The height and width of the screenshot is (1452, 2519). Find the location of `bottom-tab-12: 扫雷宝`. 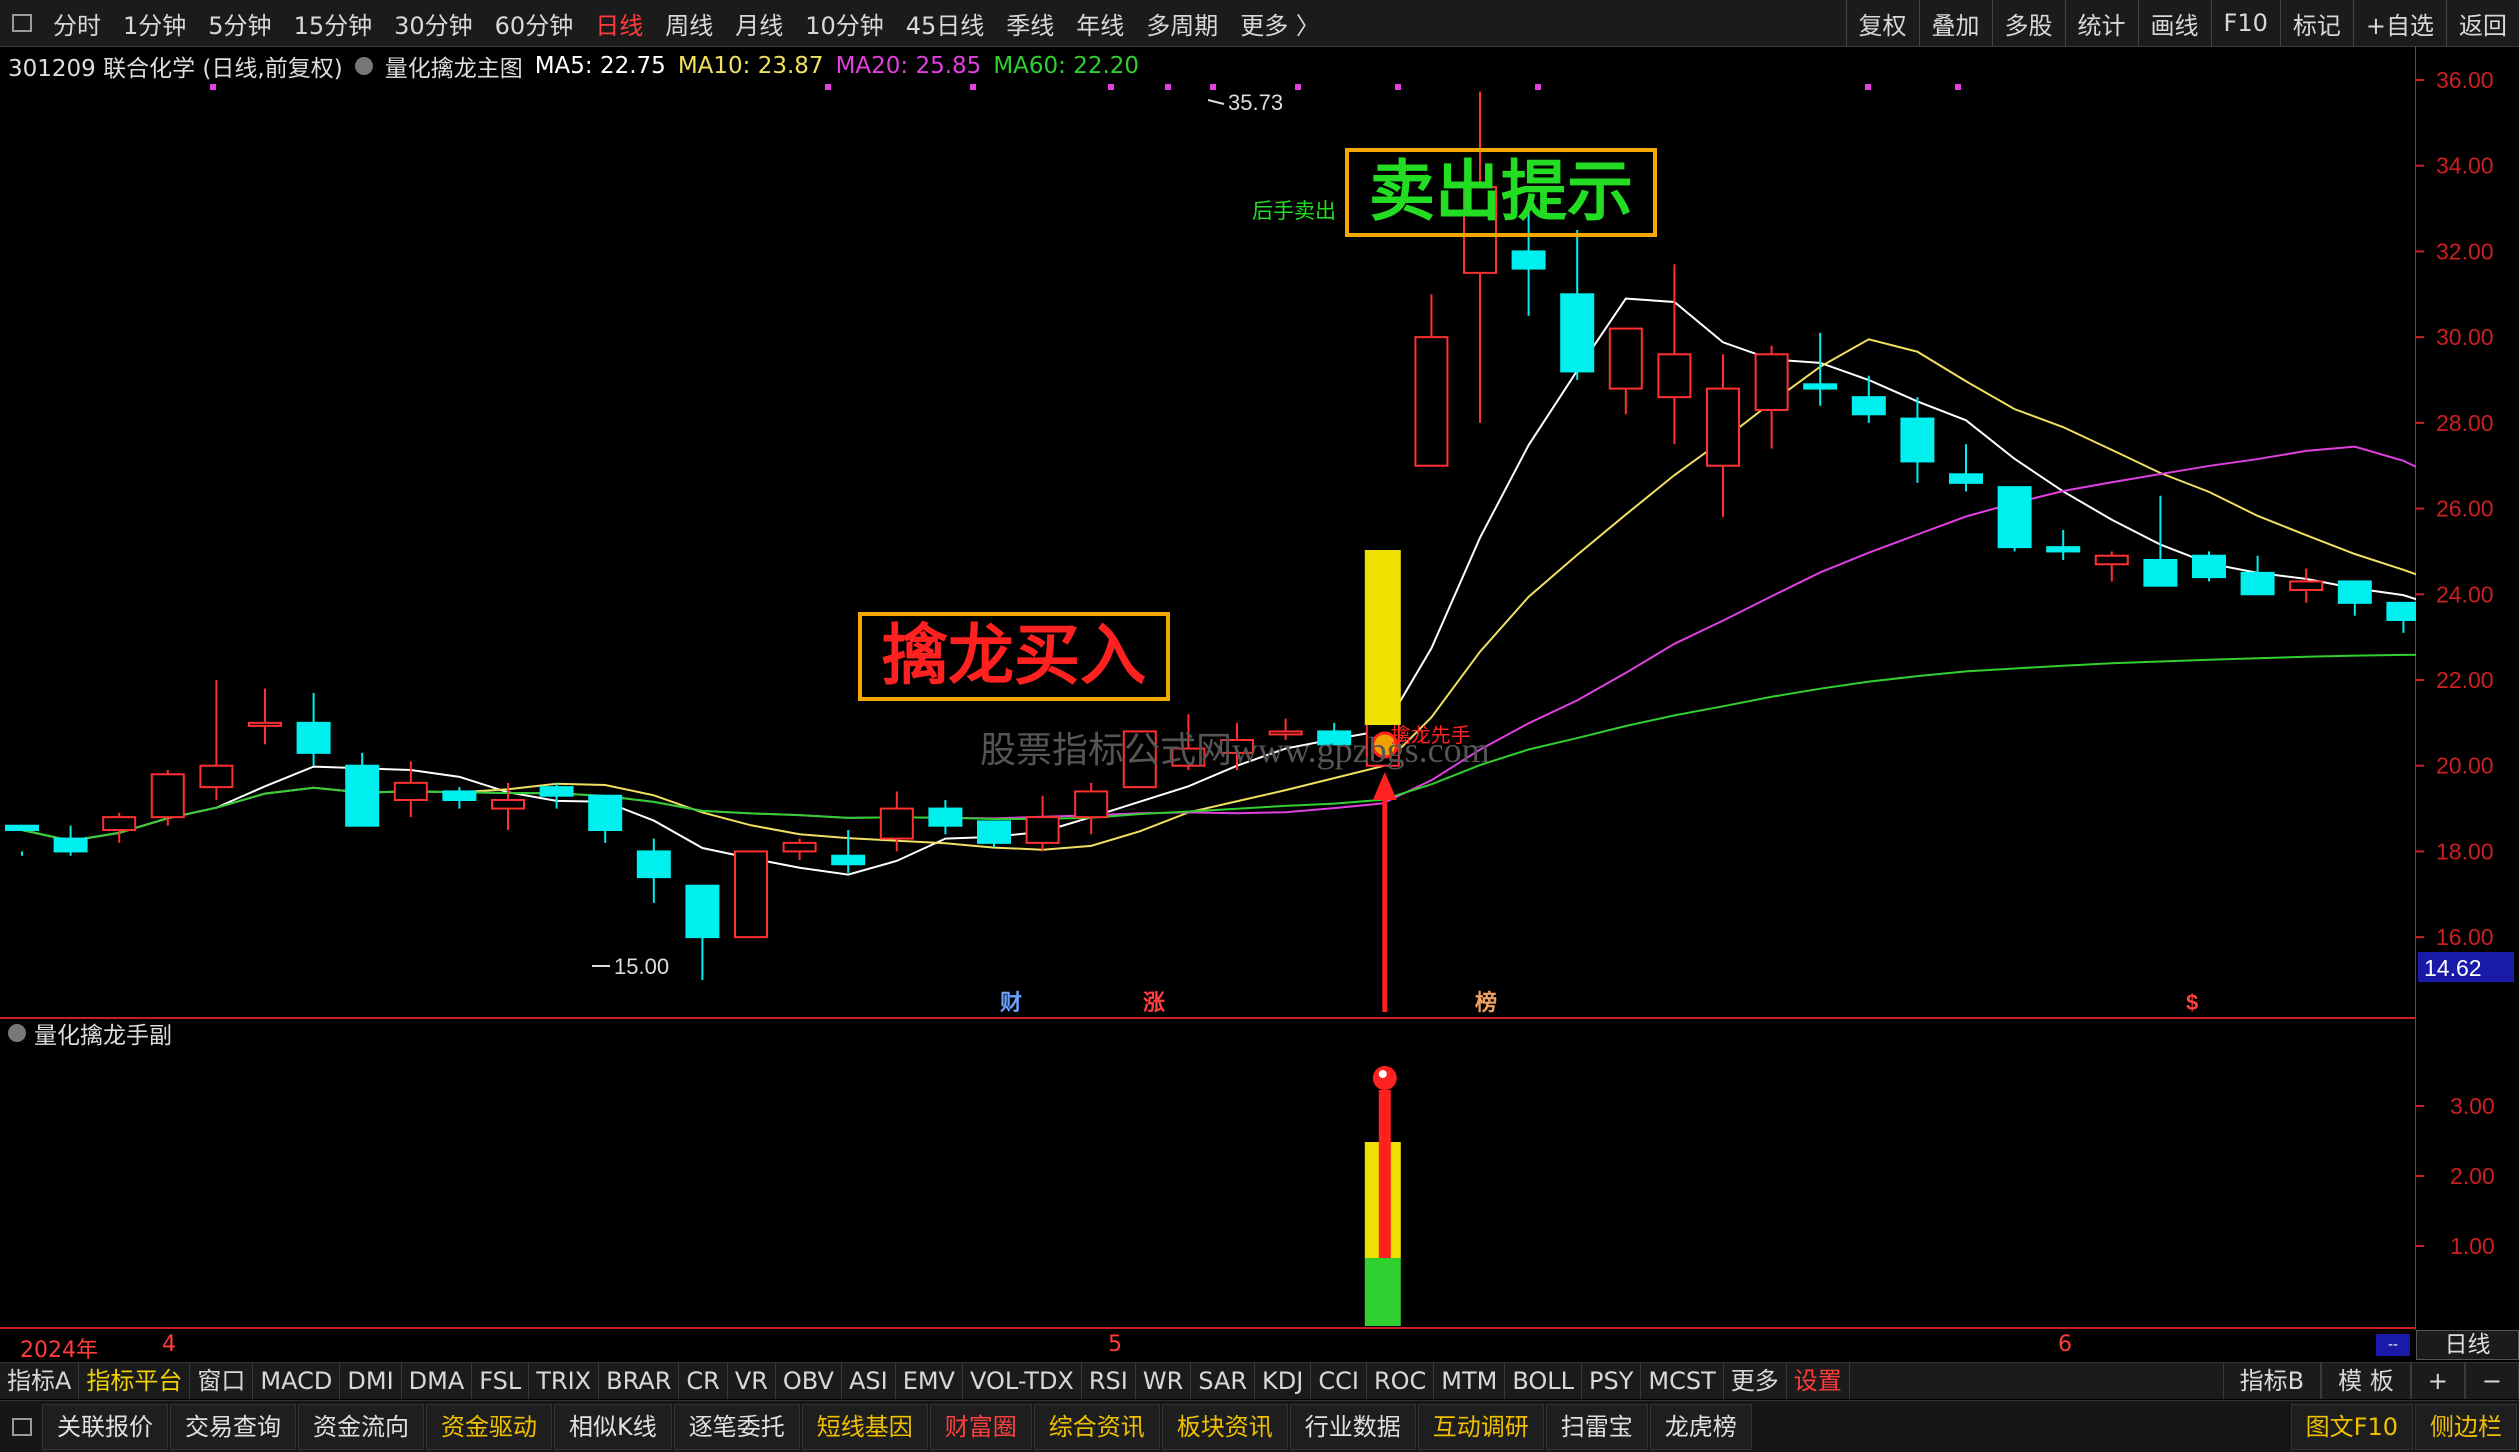

bottom-tab-12: 扫雷宝 is located at coordinates (1596, 1426).